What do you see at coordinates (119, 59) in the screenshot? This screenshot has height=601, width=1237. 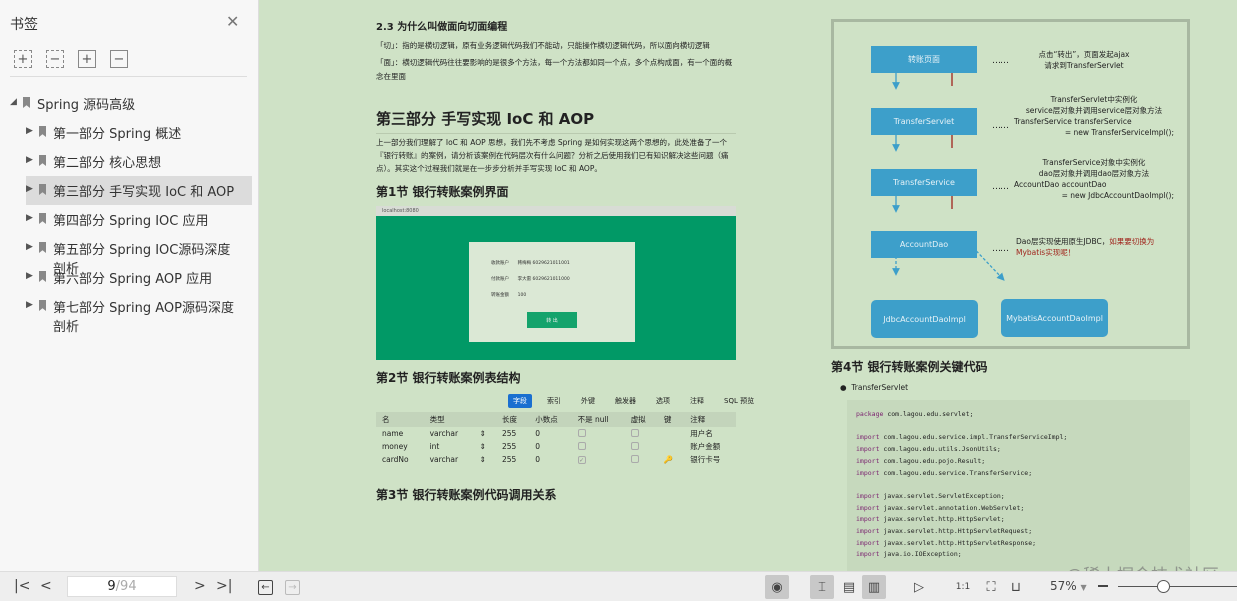 I see `remove-bookmark-icon: −` at bounding box center [119, 59].